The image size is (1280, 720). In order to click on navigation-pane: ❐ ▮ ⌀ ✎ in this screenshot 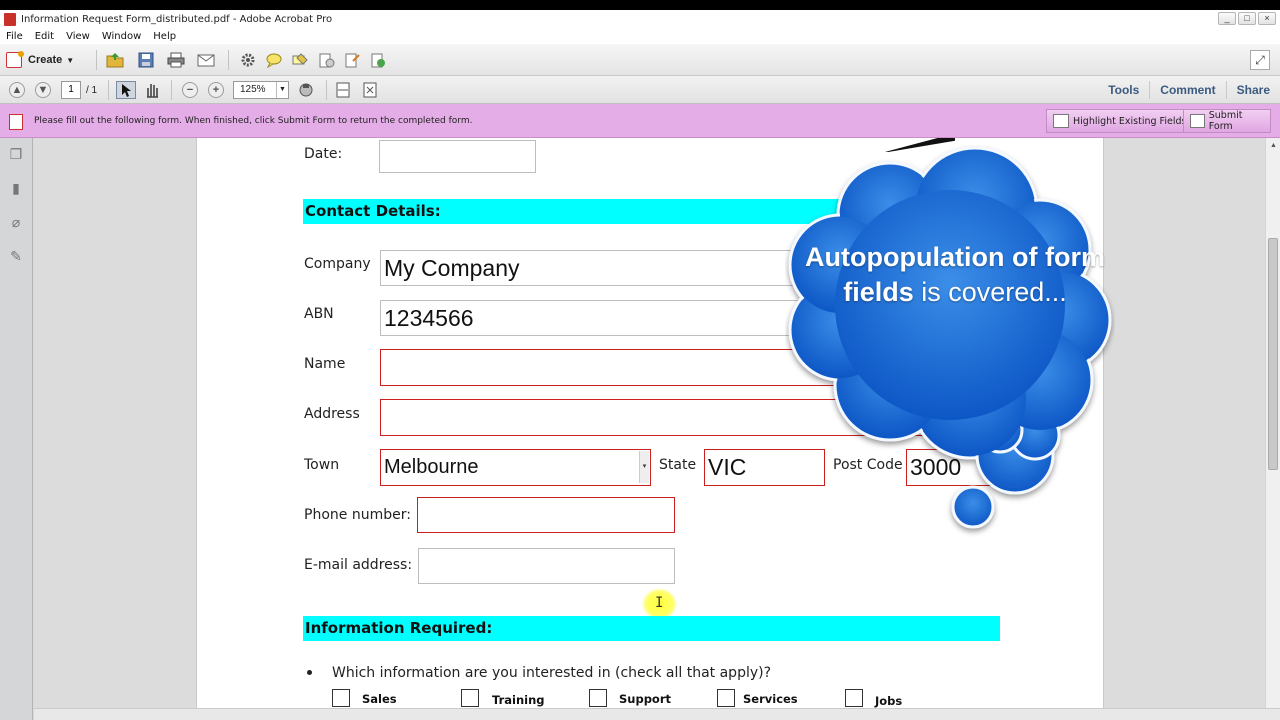, I will do `click(16, 429)`.